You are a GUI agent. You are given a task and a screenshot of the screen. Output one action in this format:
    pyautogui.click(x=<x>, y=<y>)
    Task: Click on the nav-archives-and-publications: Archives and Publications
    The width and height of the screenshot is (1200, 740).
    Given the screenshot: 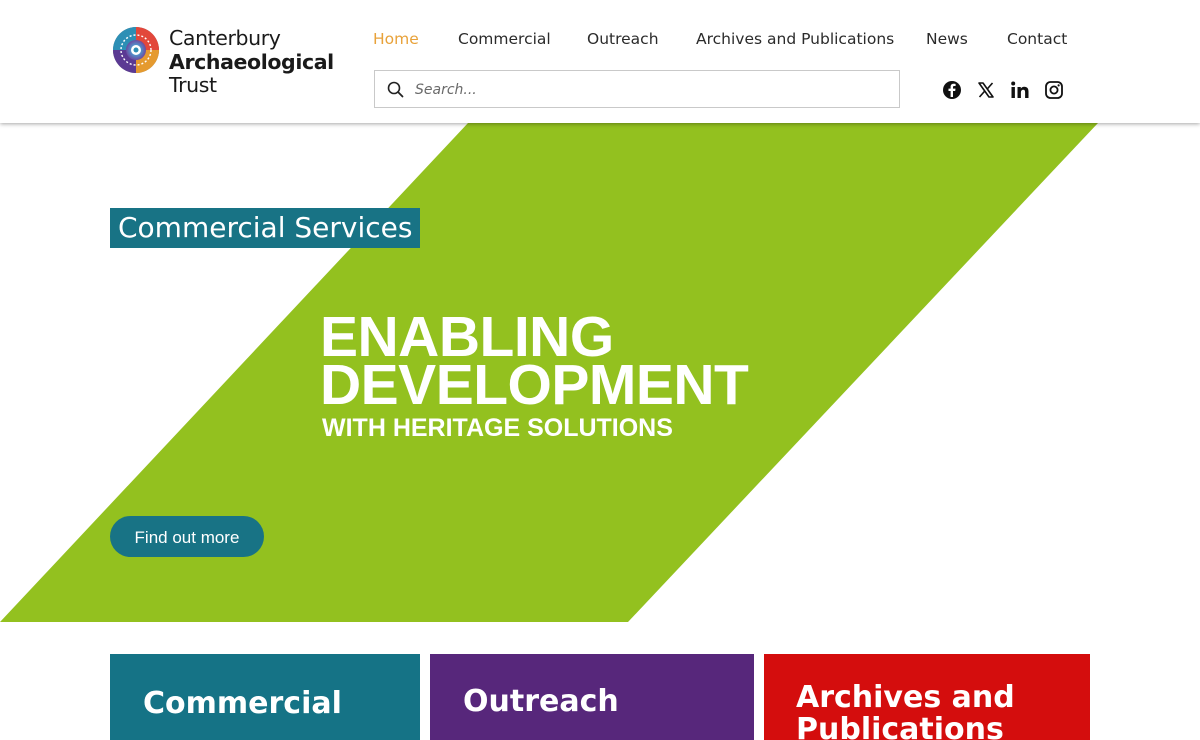 What is the action you would take?
    pyautogui.click(x=795, y=39)
    